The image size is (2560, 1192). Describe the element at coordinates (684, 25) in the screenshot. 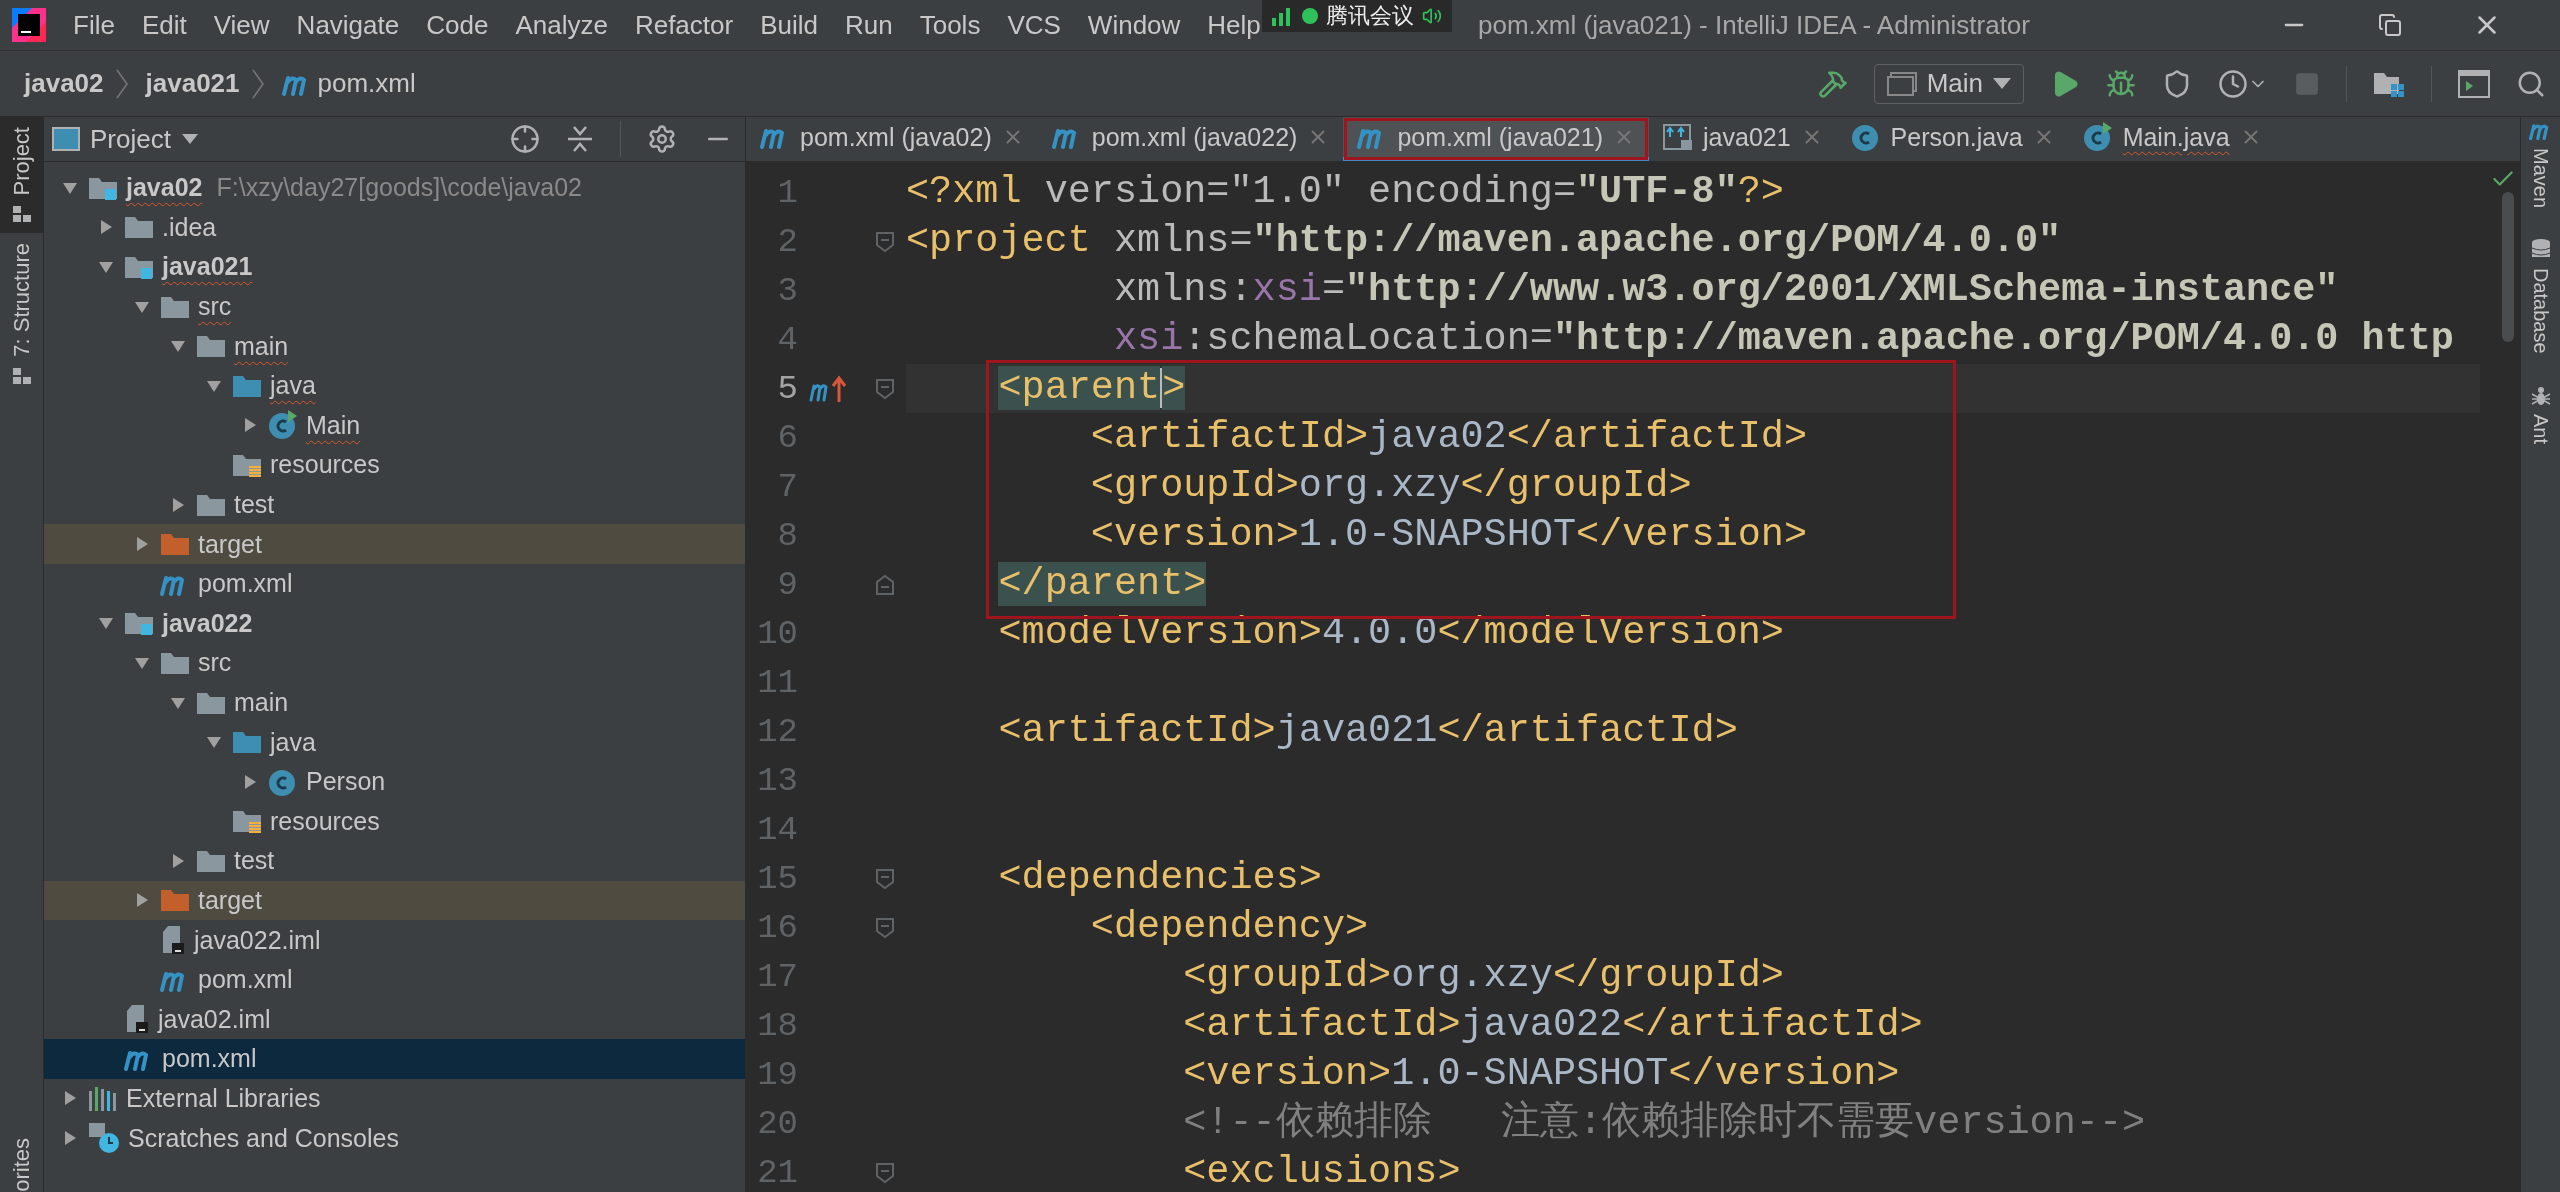

I see `menu-item: Refactor` at that location.